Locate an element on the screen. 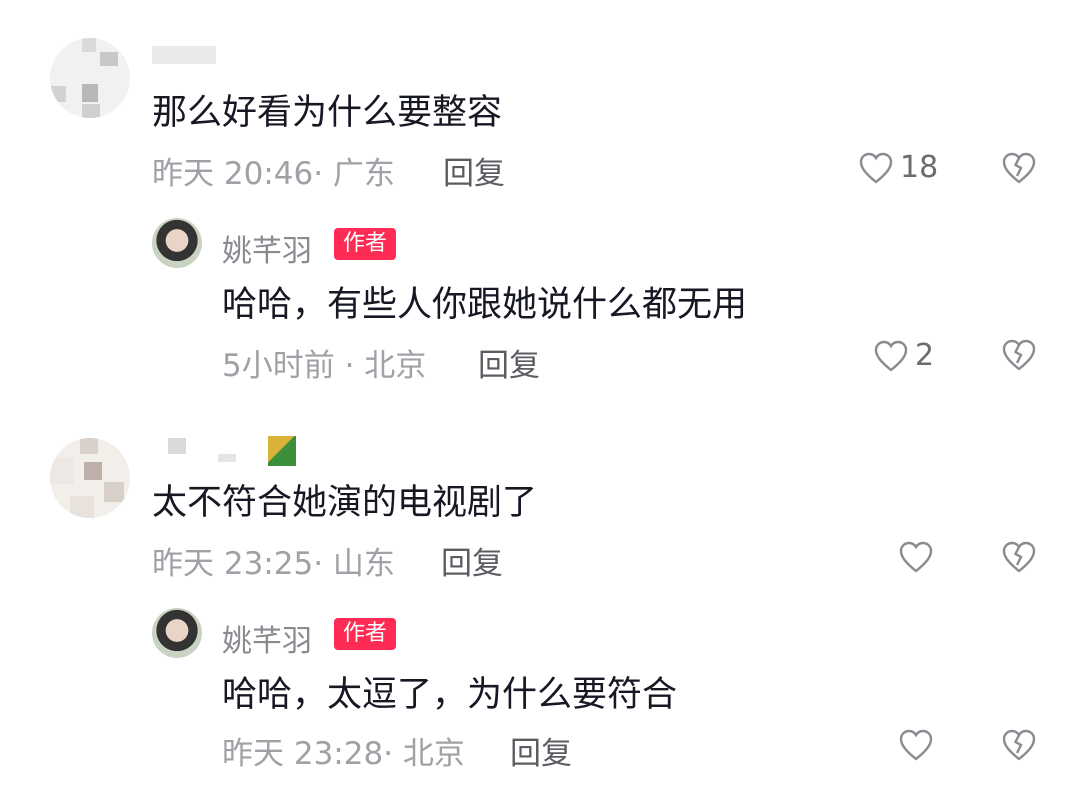 The width and height of the screenshot is (1080, 789). reply-username: 姚芊羽 is located at coordinates (267, 638).